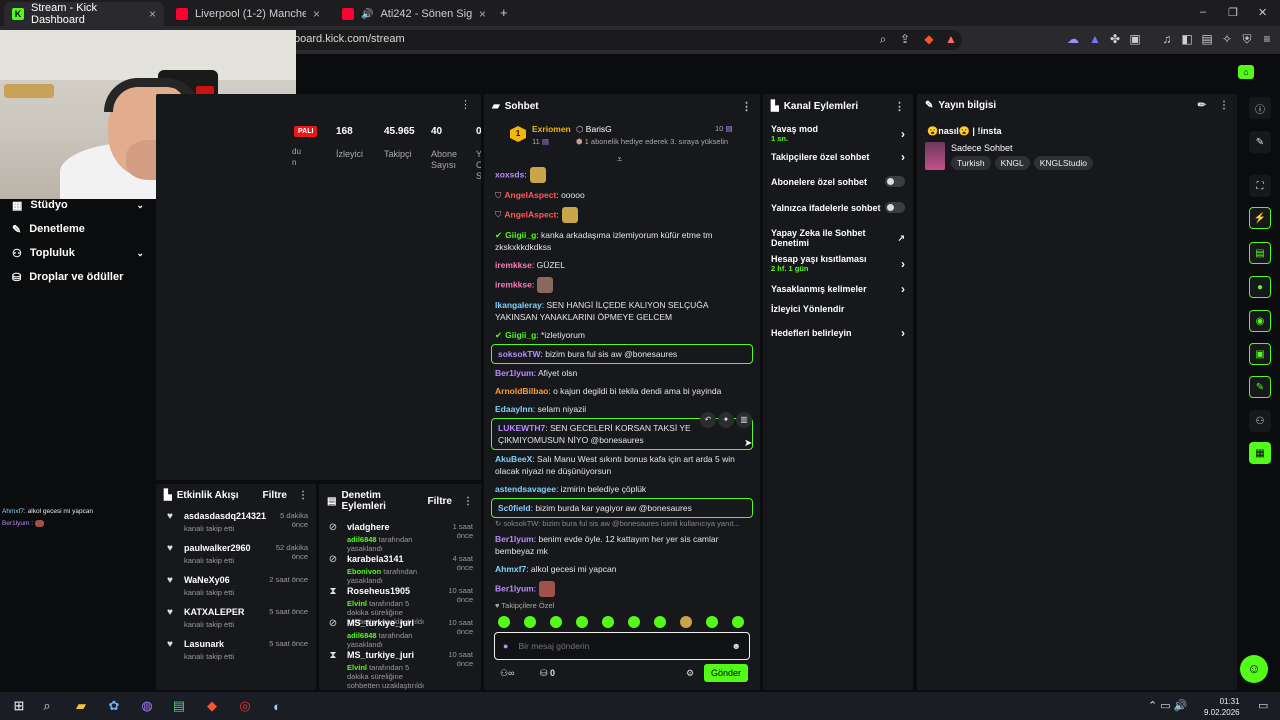  What do you see at coordinates (622, 215) in the screenshot?
I see `chat-message: ⛉ AngelAspect:` at bounding box center [622, 215].